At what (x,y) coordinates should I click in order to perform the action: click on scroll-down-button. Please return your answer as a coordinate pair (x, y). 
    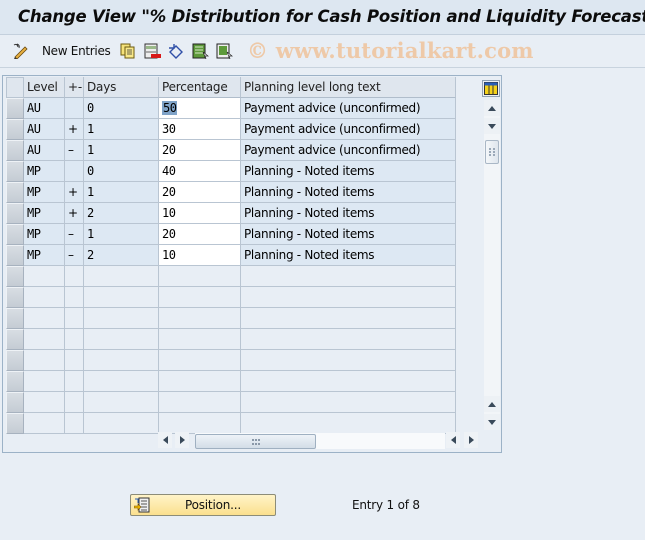
    Looking at the image, I should click on (492, 126).